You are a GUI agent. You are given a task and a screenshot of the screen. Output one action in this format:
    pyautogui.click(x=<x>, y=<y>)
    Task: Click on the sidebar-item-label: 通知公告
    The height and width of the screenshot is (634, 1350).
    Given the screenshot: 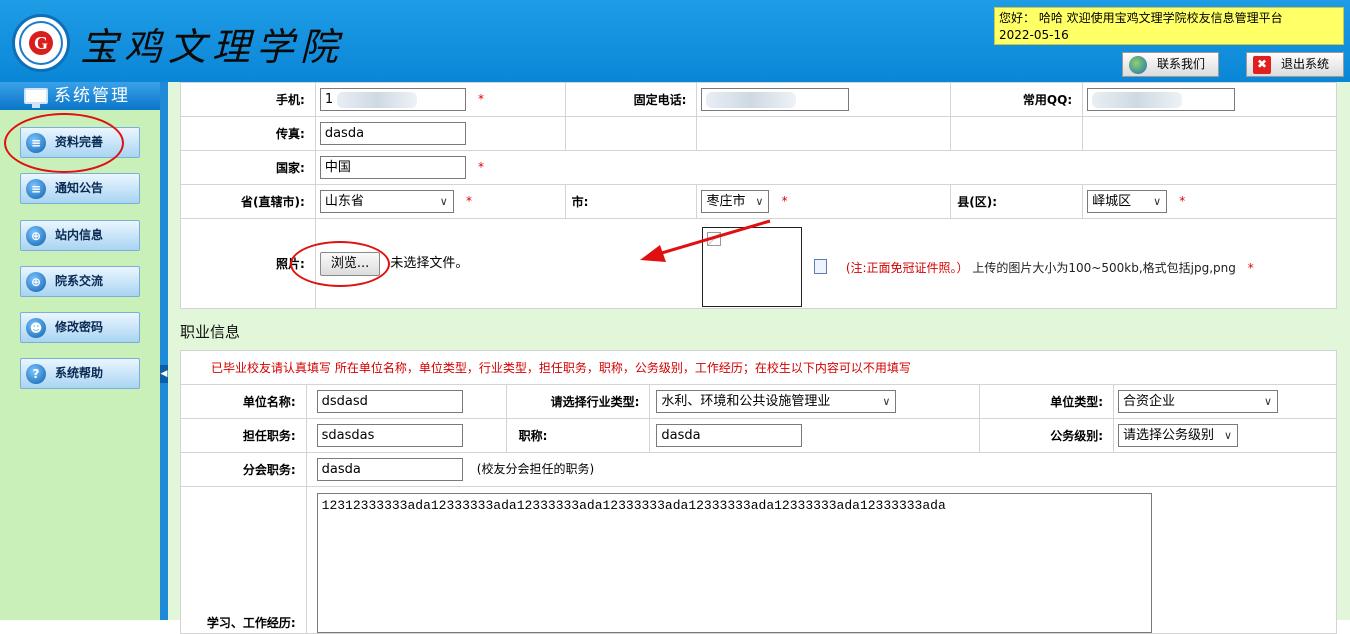 What is the action you would take?
    pyautogui.click(x=79, y=188)
    